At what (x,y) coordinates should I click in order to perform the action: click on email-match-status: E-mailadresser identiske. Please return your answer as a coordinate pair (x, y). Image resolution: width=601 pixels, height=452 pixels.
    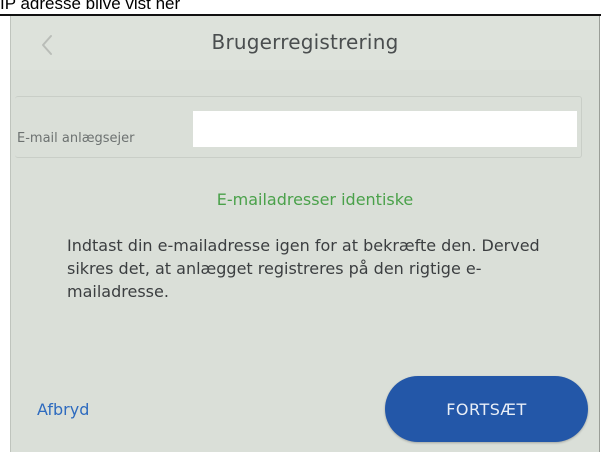
    Looking at the image, I should click on (315, 199).